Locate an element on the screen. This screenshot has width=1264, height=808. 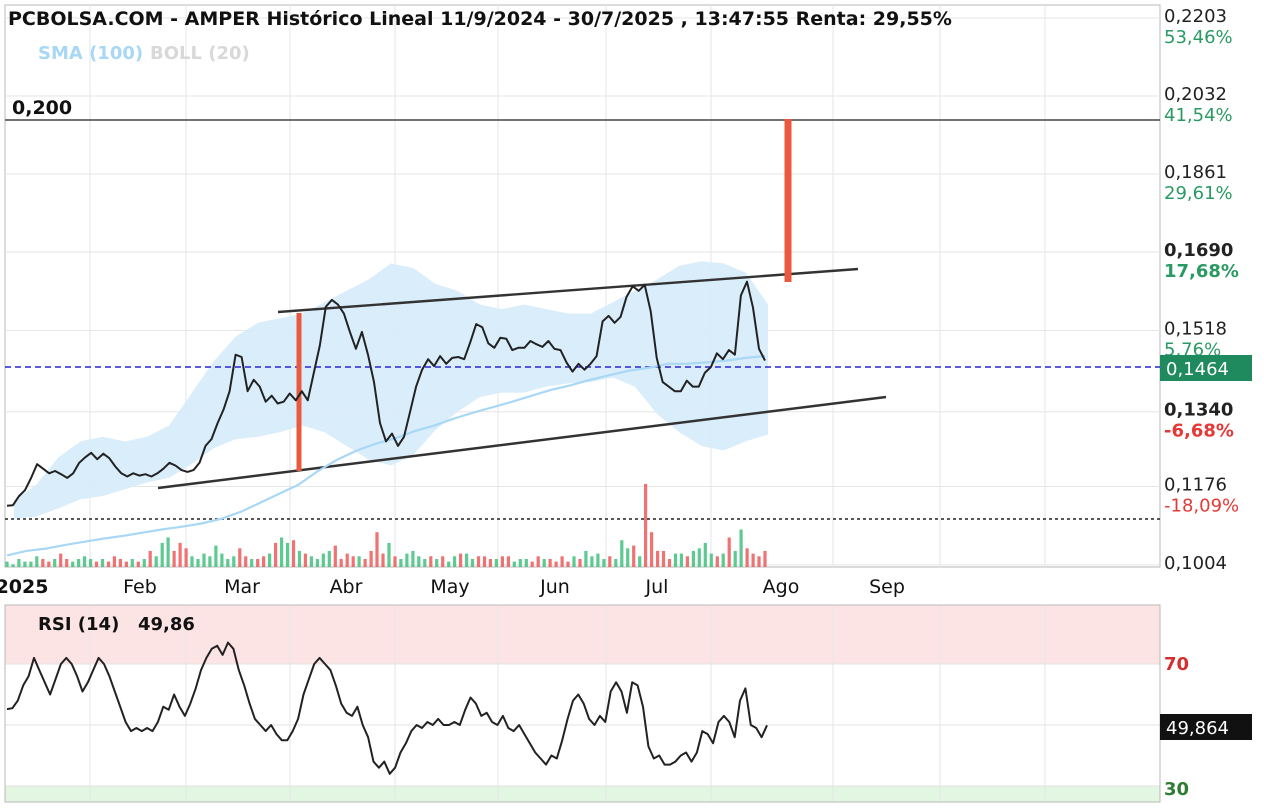
y-tick-label: 0,1861 is located at coordinates (1195, 172).